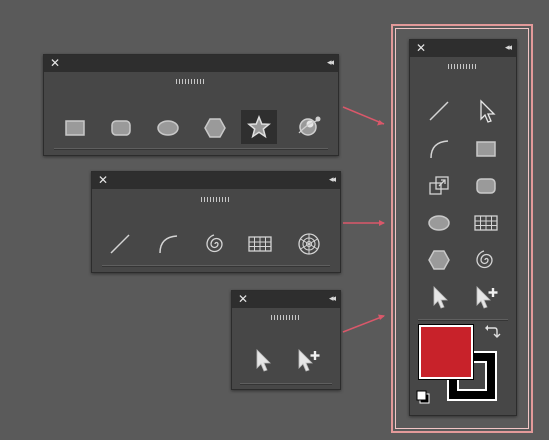 Image resolution: width=549 pixels, height=440 pixels. Describe the element at coordinates (446, 352) in the screenshot. I see `fill-color-swatch` at that location.